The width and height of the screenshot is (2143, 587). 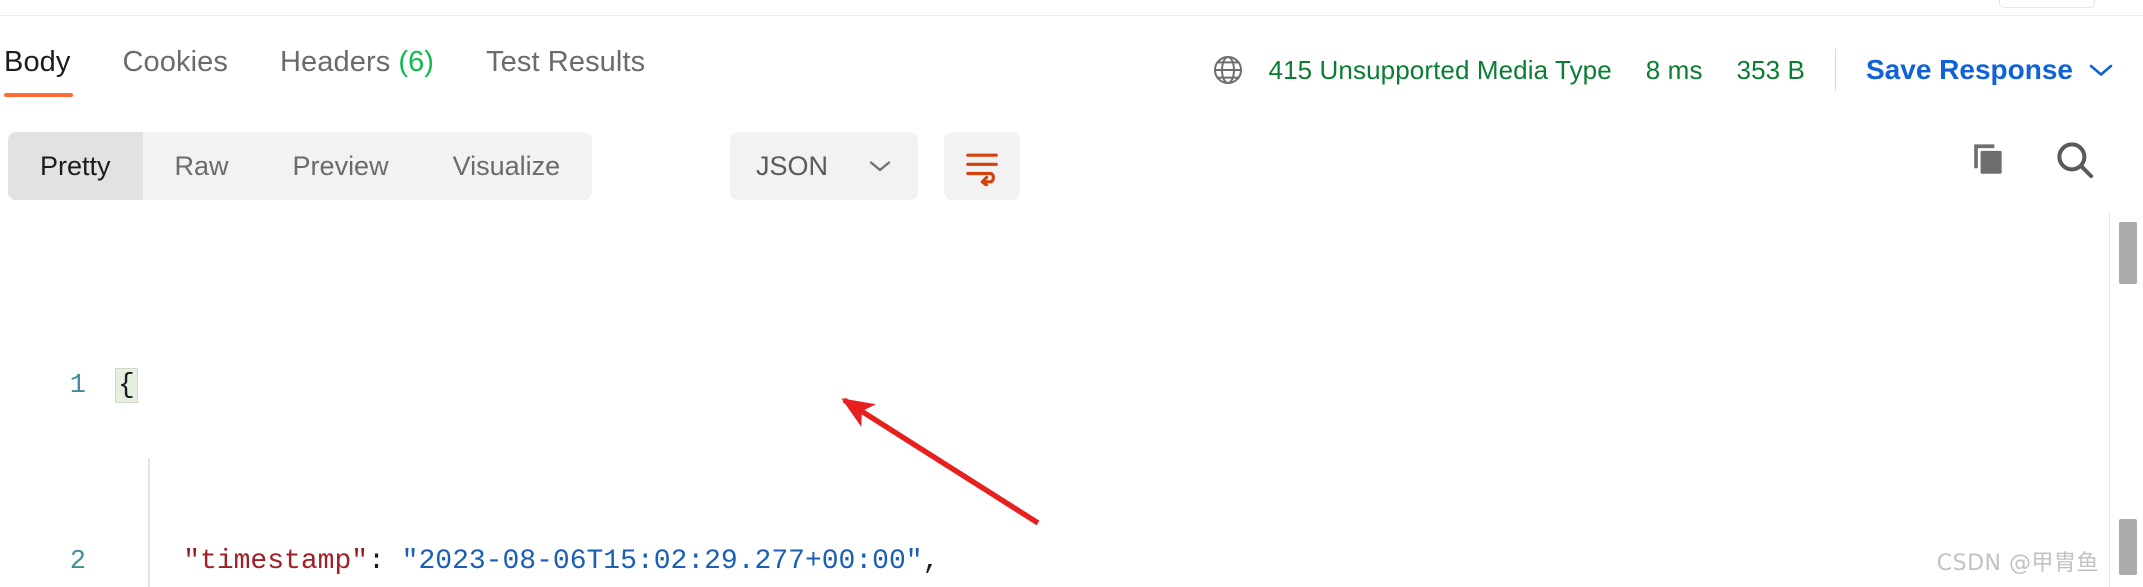 I want to click on copy-icon, so click(x=1987, y=160).